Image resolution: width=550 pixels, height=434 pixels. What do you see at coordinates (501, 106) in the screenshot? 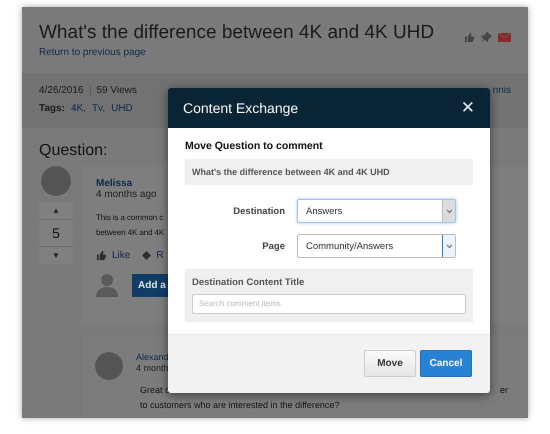
I see `author-link: nnis` at bounding box center [501, 106].